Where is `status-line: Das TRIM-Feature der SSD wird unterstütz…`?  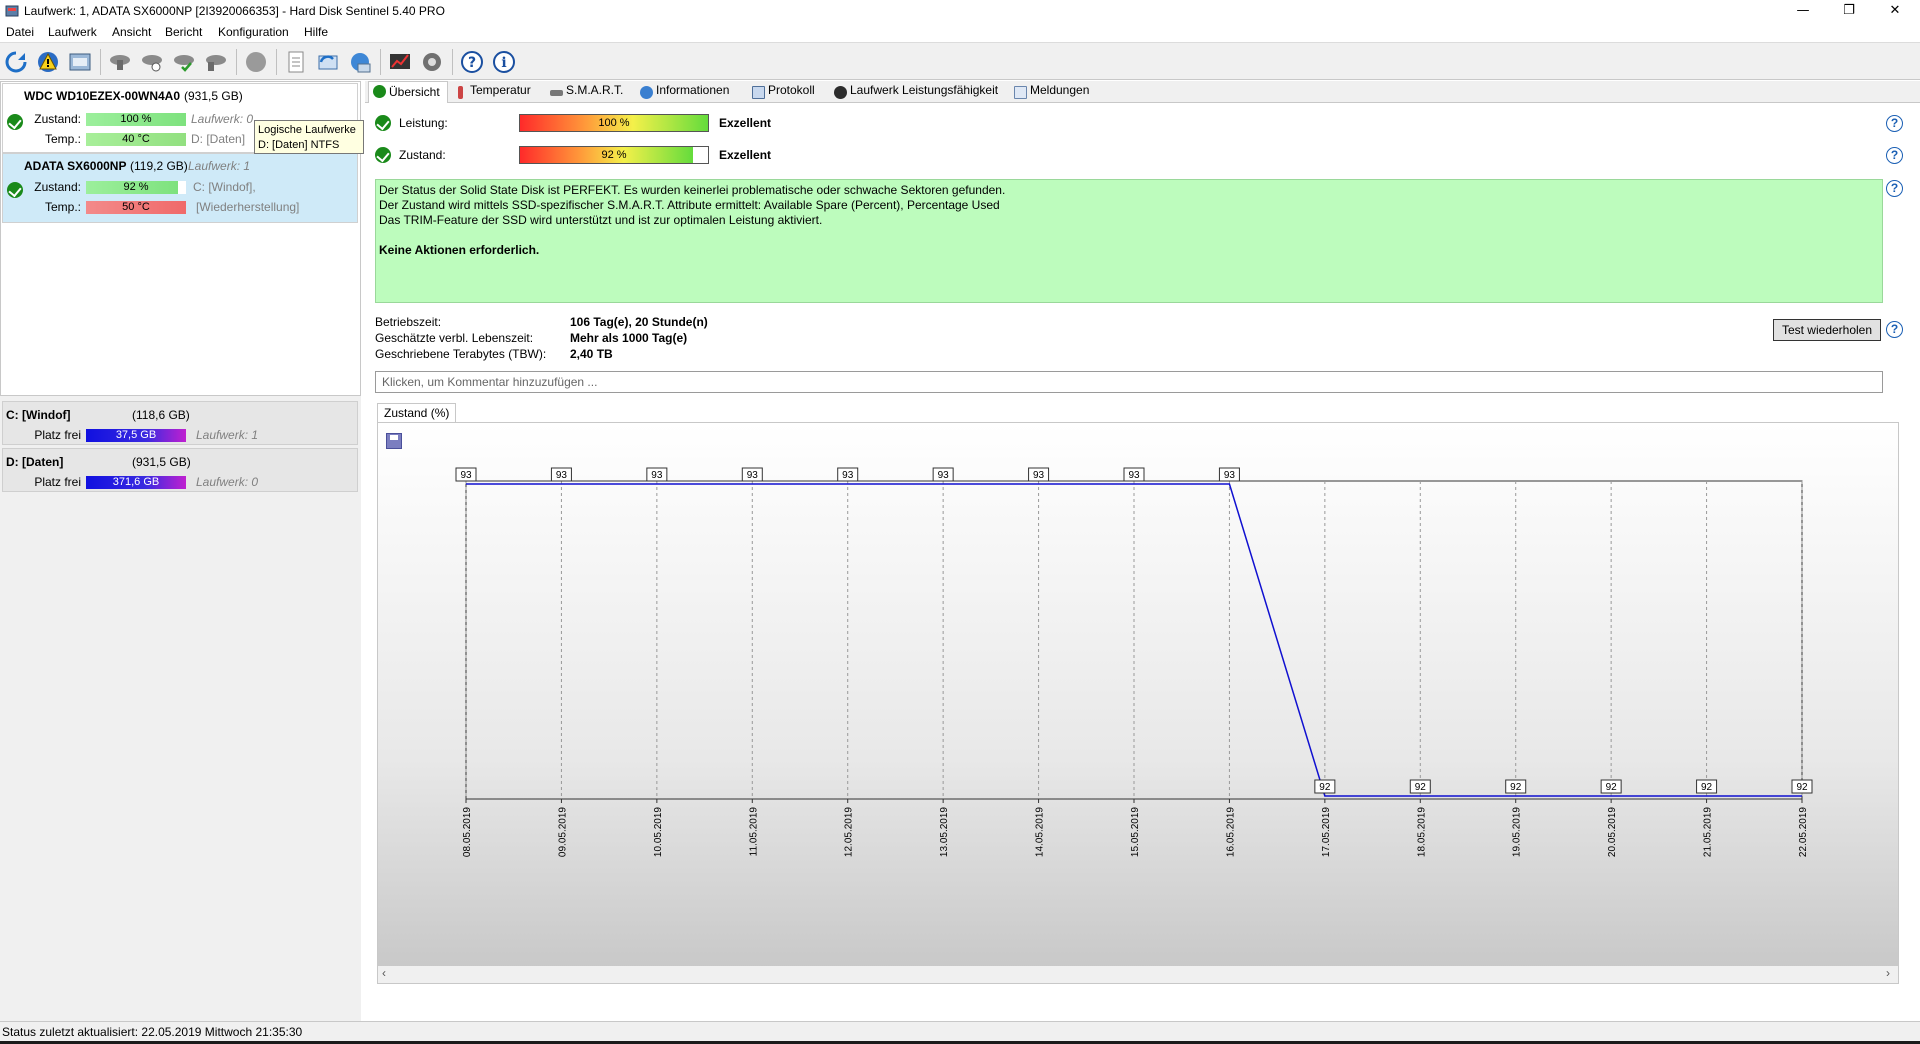 status-line: Das TRIM-Feature der SSD wird unterstütz… is located at coordinates (601, 220).